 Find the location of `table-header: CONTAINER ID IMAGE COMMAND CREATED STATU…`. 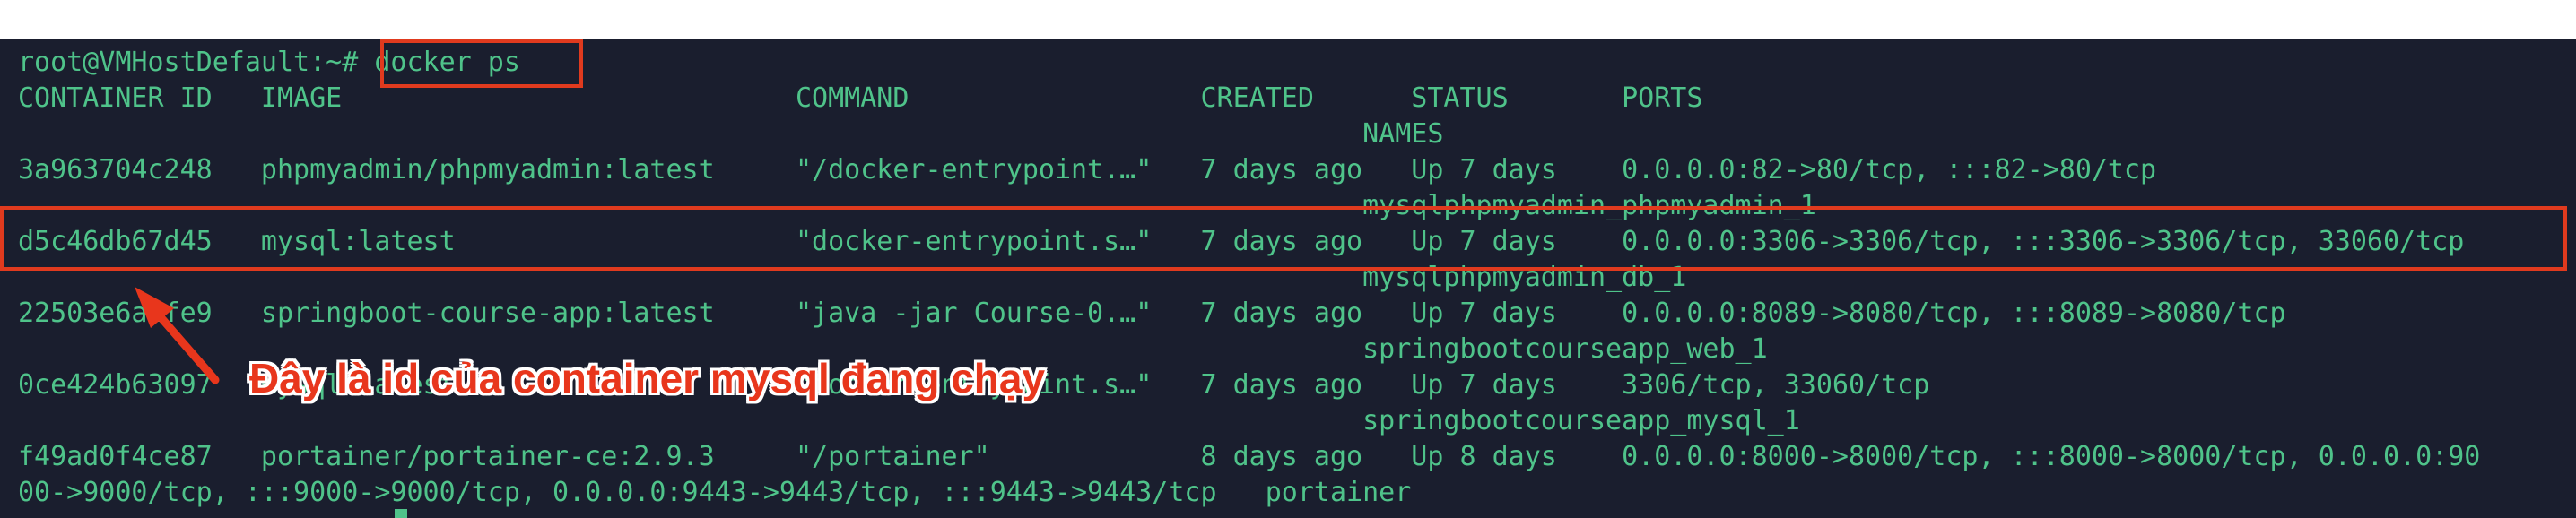

table-header: CONTAINER ID IMAGE COMMAND CREATED STATU… is located at coordinates (860, 98).